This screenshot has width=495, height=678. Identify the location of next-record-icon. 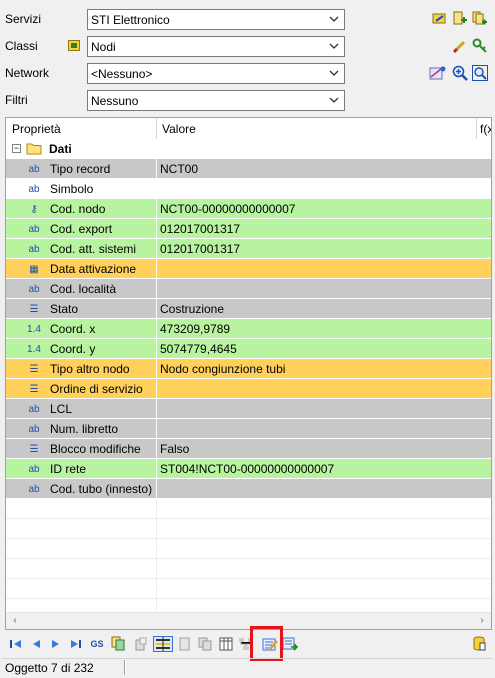
(56, 644).